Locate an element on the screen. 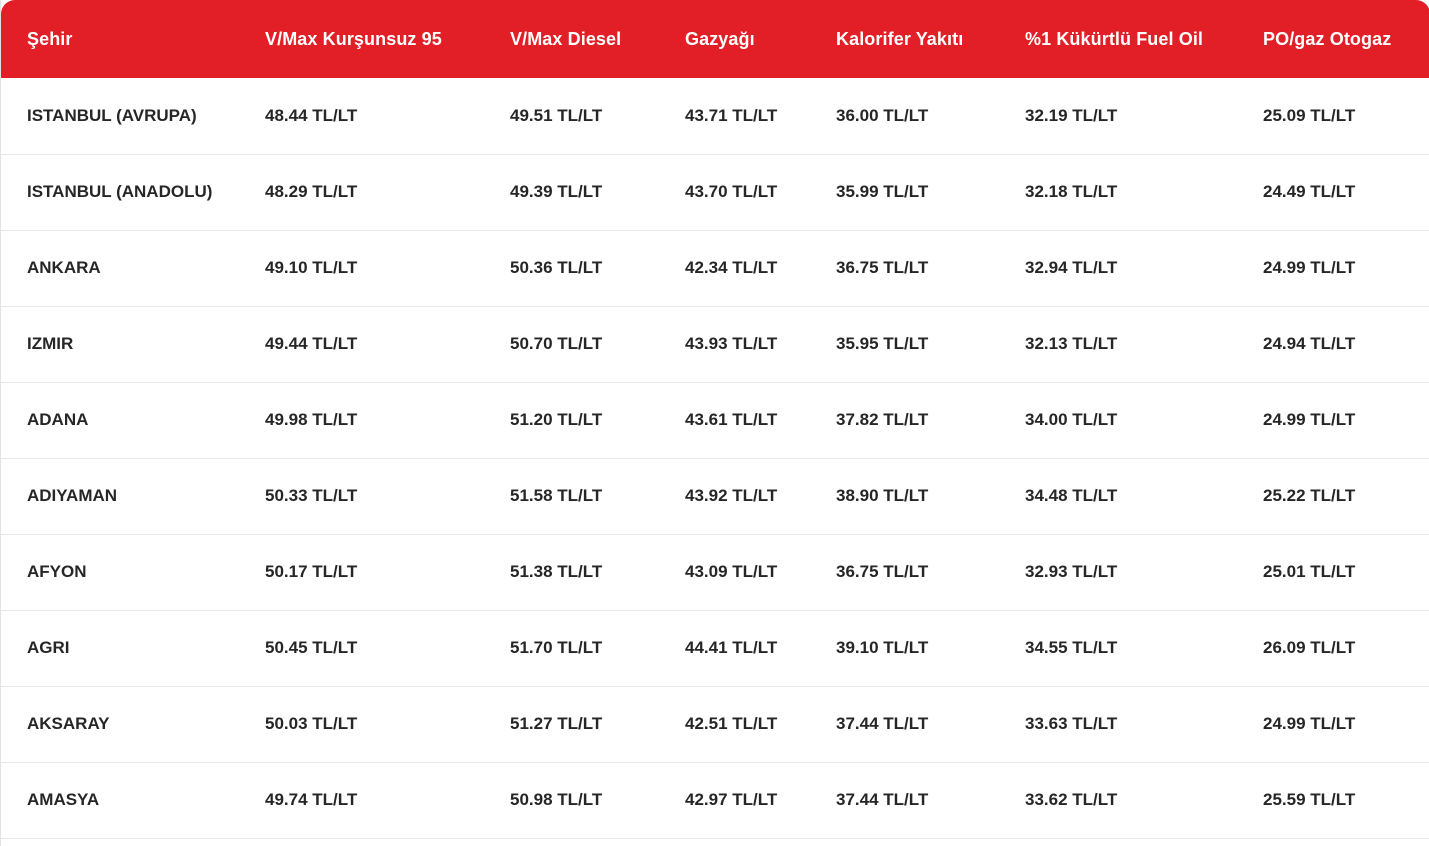 This screenshot has height=846, width=1429. cell-value: 25.59 TL/LT is located at coordinates (1309, 799).